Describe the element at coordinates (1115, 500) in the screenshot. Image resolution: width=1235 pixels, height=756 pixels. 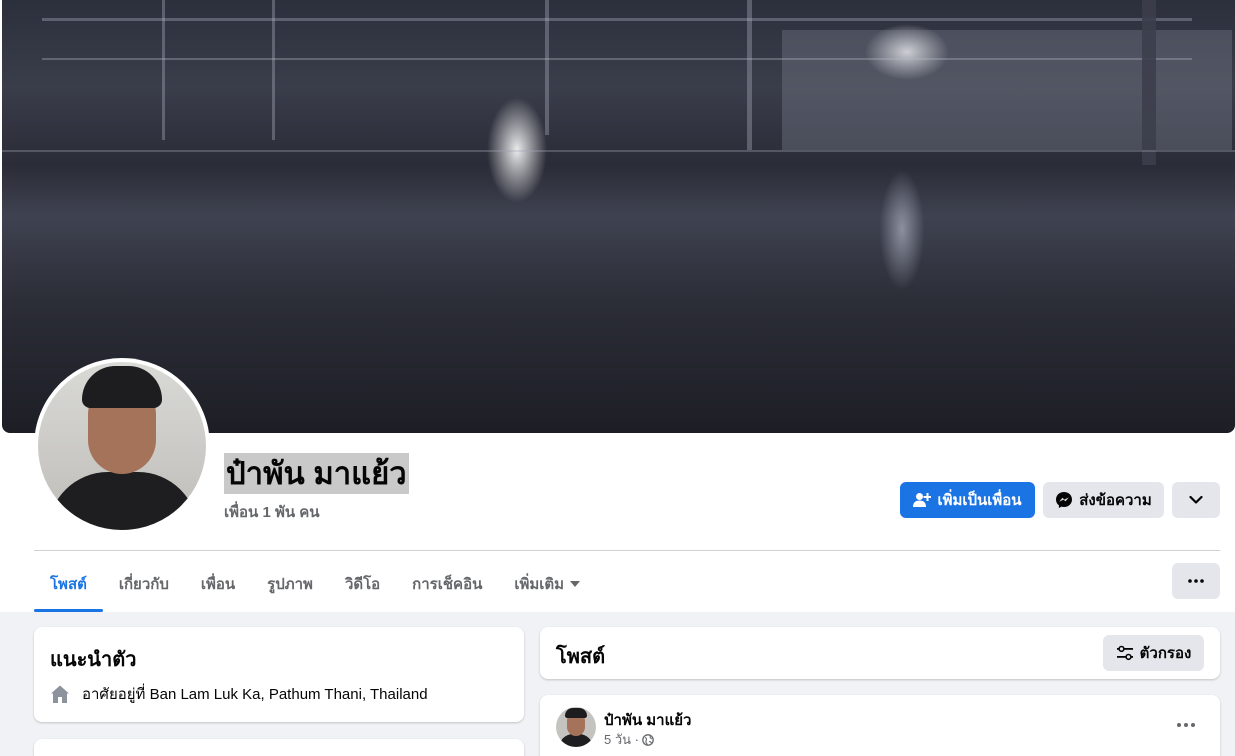
I see `message-label: ส่งข้อความ` at that location.